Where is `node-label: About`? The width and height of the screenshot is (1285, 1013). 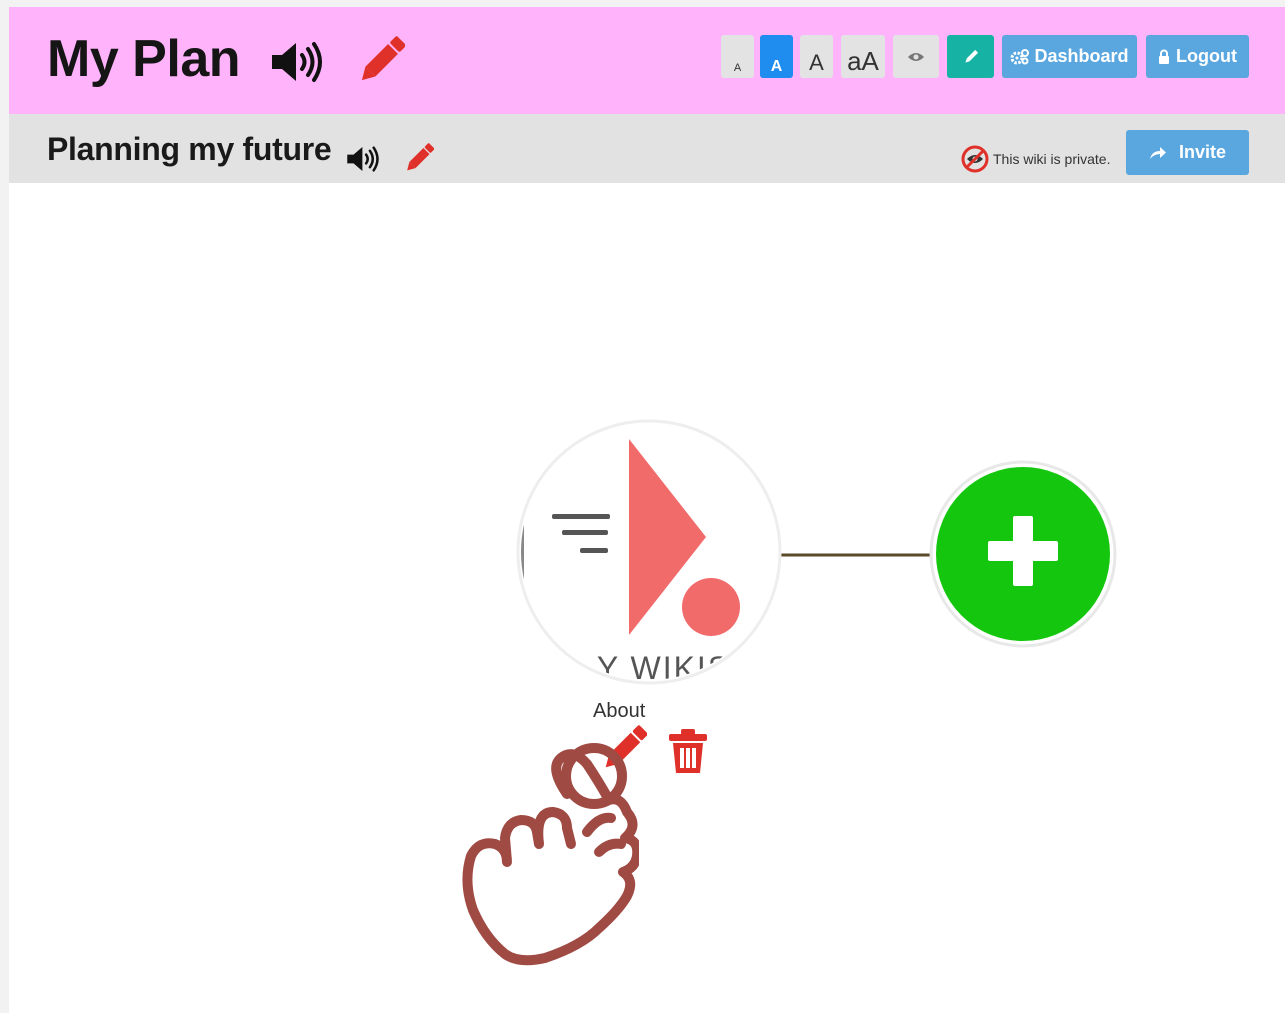 node-label: About is located at coordinates (619, 711).